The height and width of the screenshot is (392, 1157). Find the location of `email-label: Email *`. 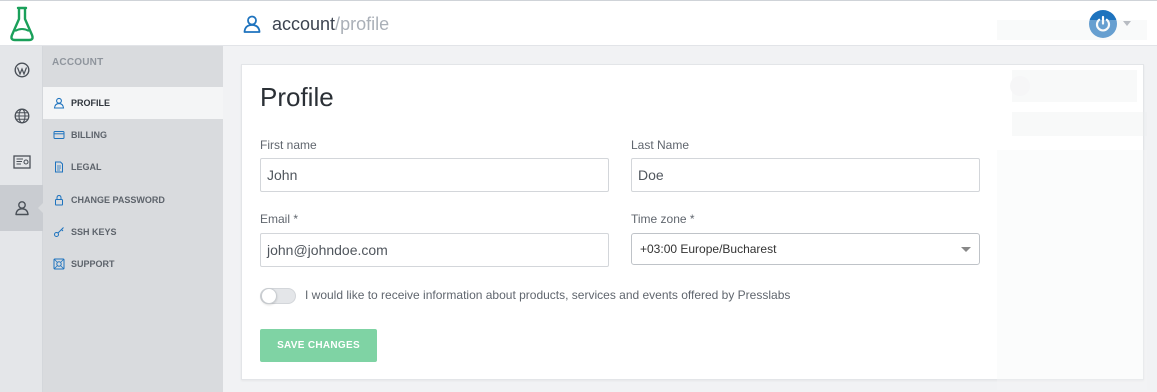

email-label: Email * is located at coordinates (279, 219).